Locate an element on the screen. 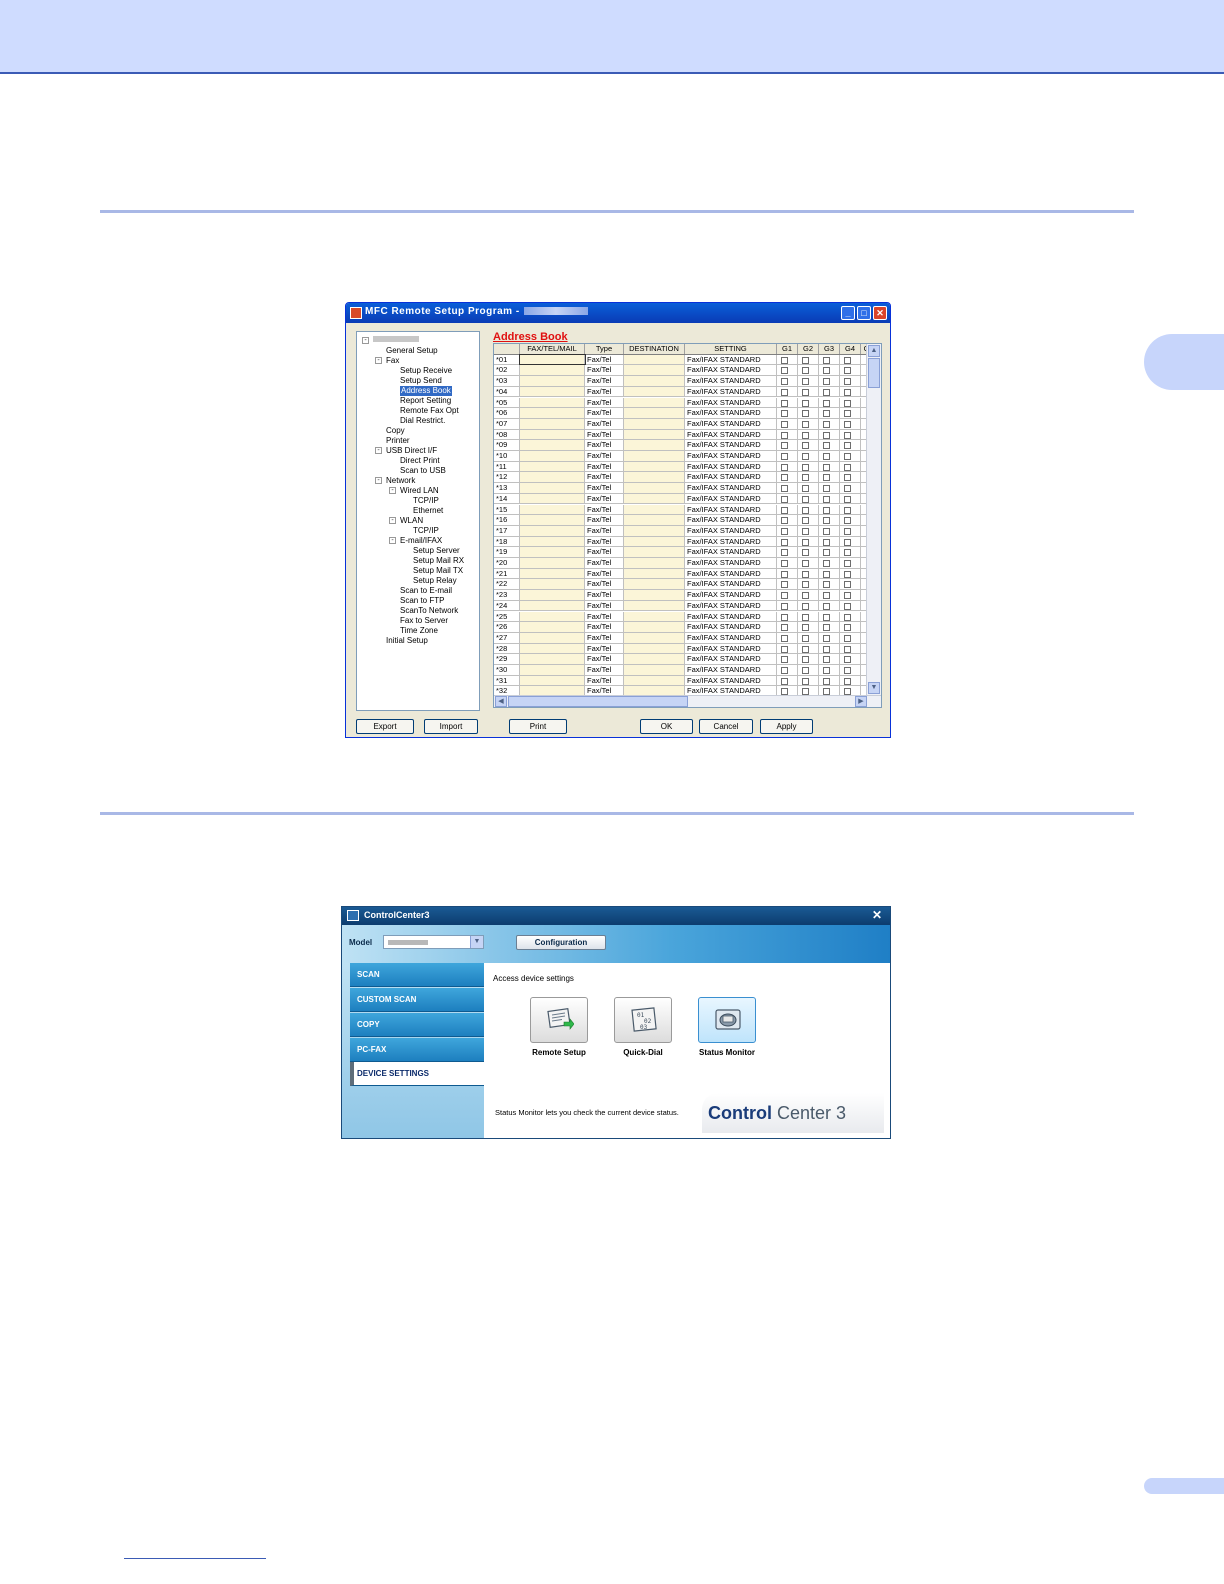  tree-item: E-mail/IFAX is located at coordinates (421, 541).